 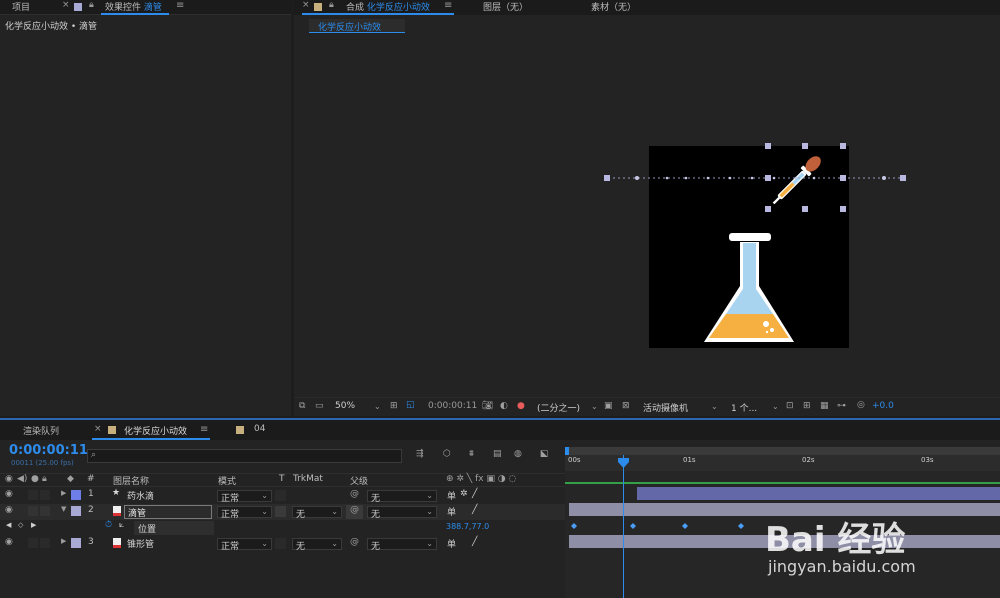 What do you see at coordinates (544, 454) in the screenshot?
I see `graph-editor-icon: ⬕` at bounding box center [544, 454].